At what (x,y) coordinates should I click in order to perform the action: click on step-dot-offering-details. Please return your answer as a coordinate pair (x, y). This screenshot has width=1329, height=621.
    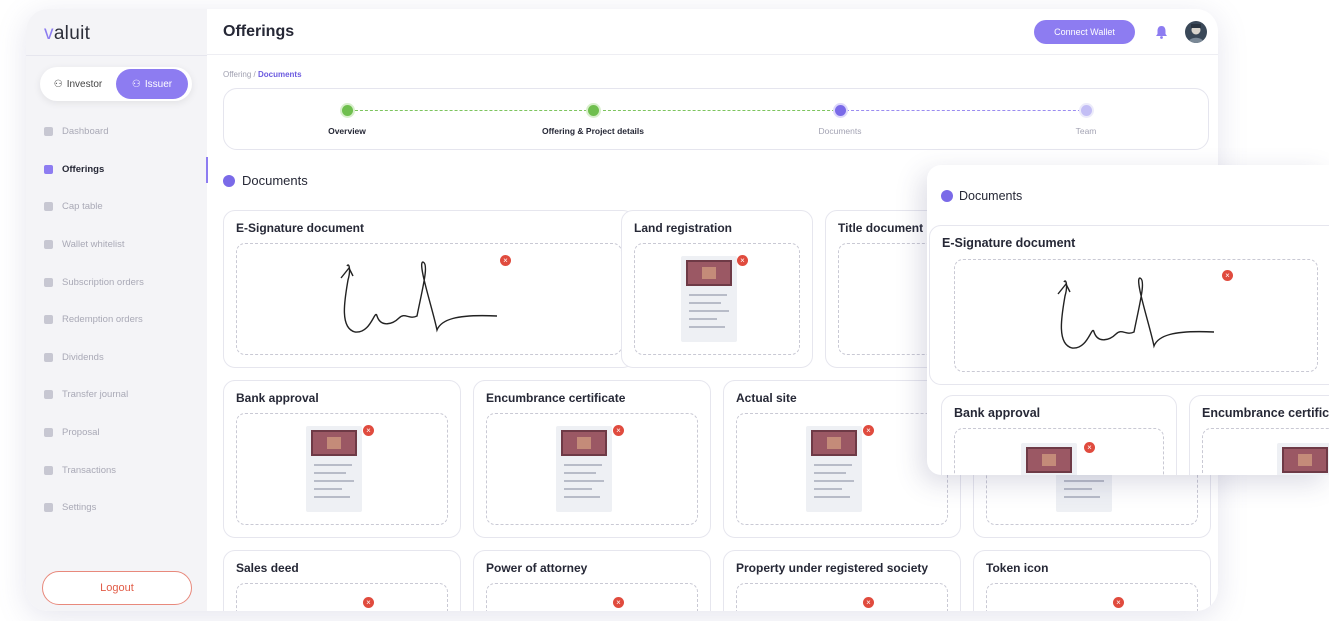
    Looking at the image, I should click on (593, 110).